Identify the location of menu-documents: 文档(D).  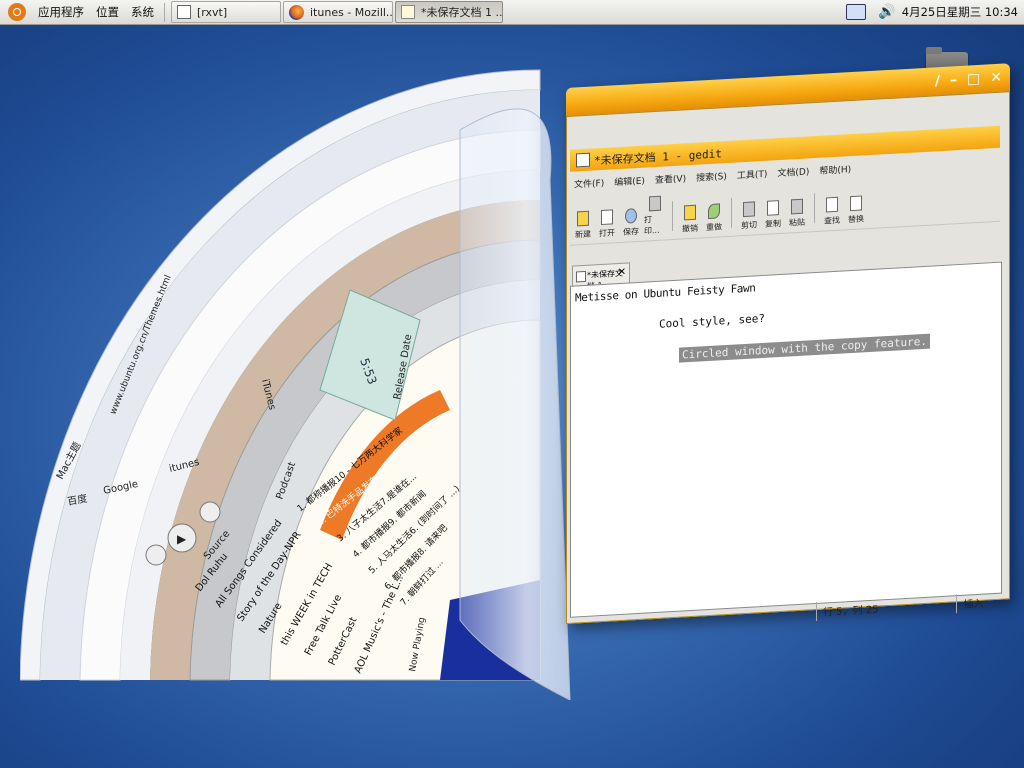
(793, 171).